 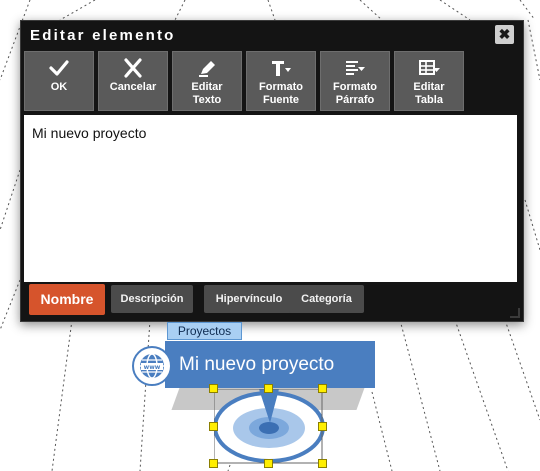 What do you see at coordinates (281, 69) in the screenshot?
I see `text-format-icon` at bounding box center [281, 69].